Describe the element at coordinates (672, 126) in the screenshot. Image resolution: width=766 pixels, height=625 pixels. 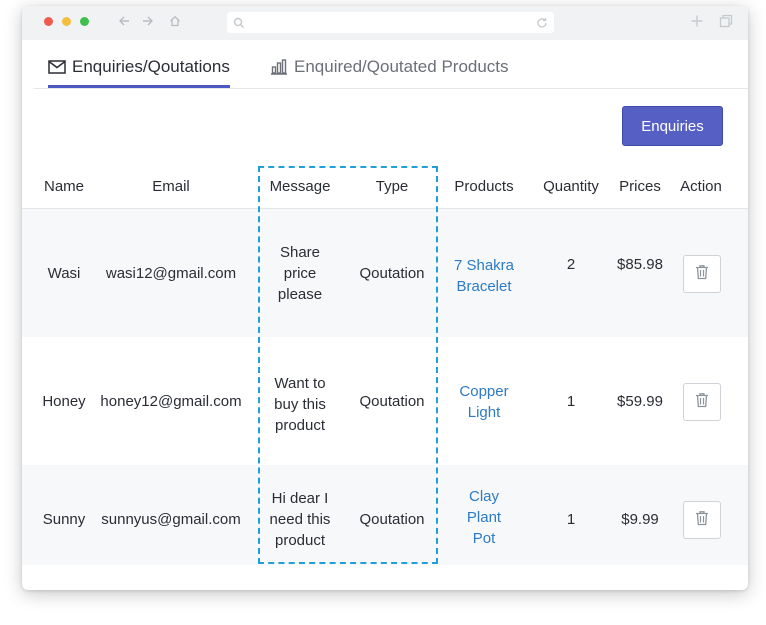
I see `enquiries-button: Enquiries` at that location.